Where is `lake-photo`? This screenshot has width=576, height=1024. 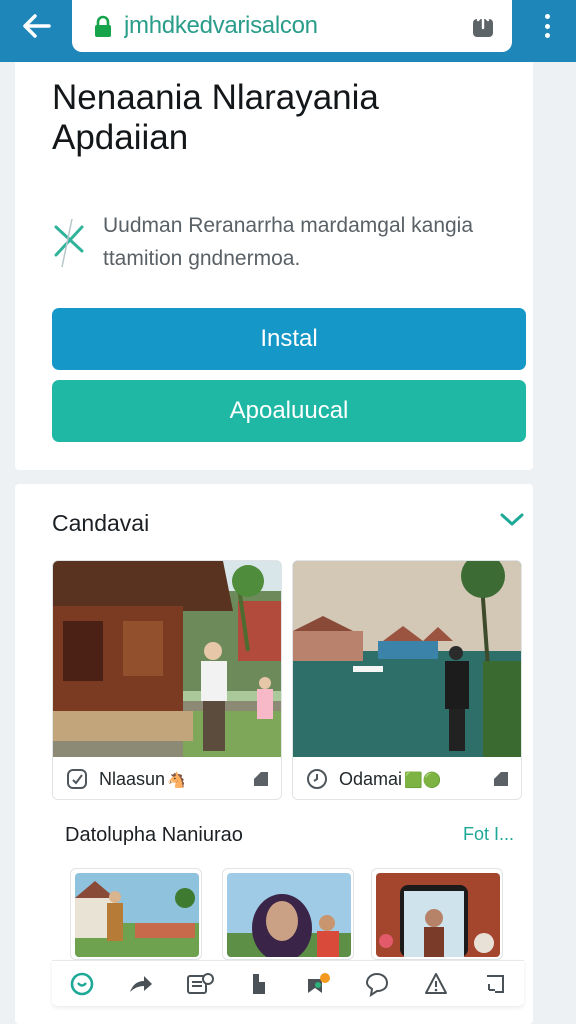 lake-photo is located at coordinates (407, 659).